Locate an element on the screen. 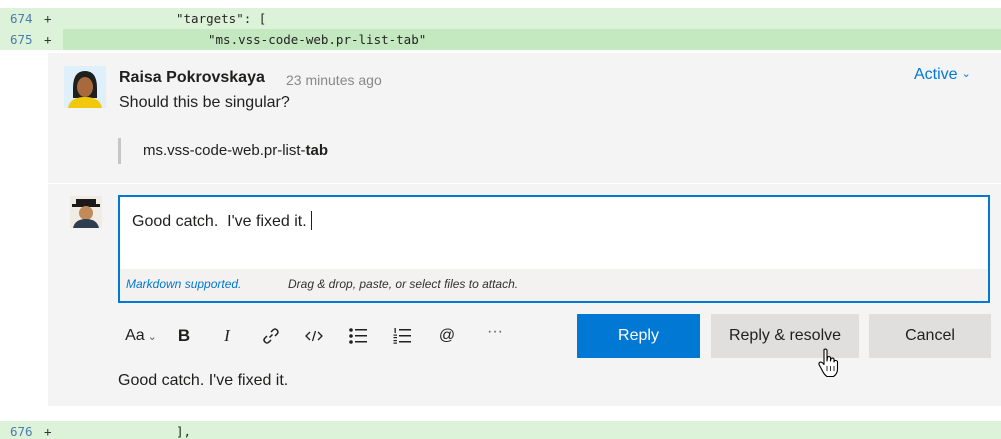  mention-button: @ is located at coordinates (447, 336).